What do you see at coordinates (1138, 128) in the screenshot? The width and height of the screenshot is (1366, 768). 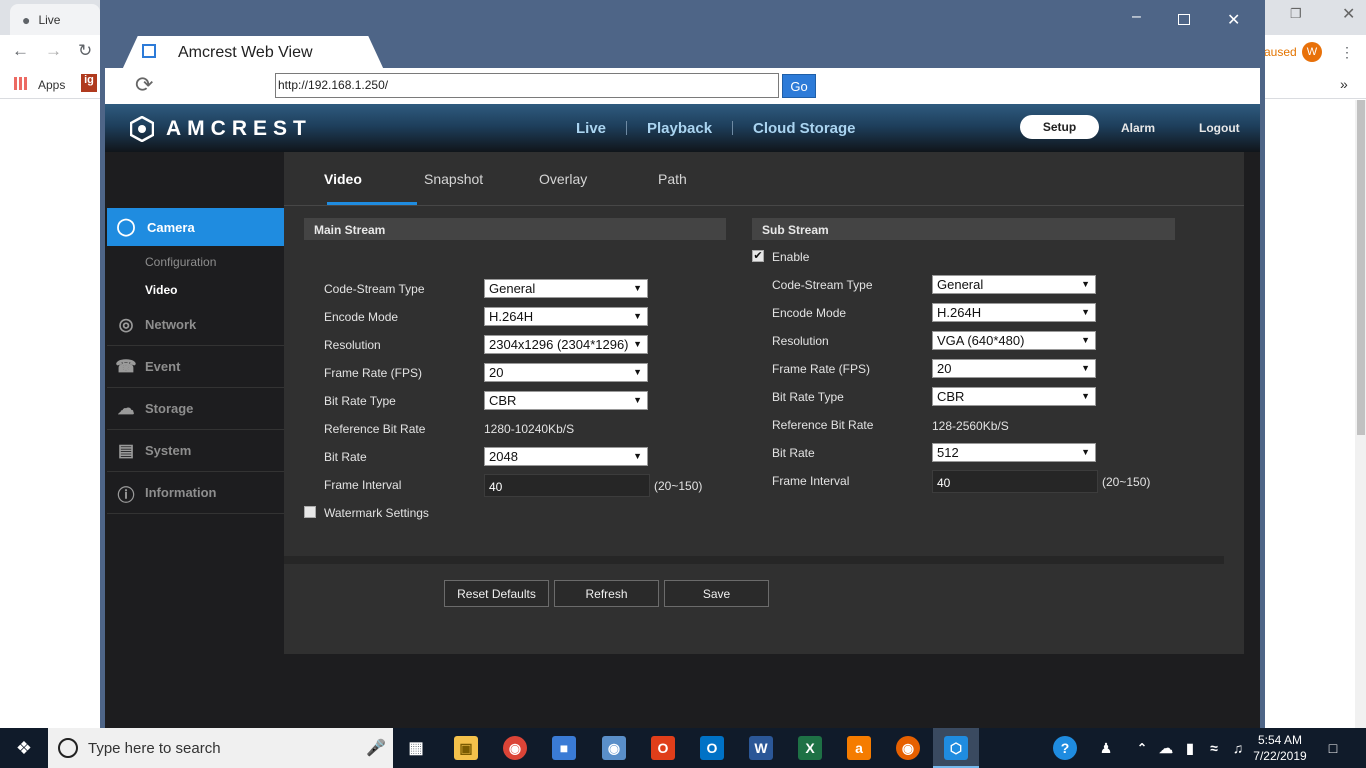 I see `alarm-link: Alarm` at bounding box center [1138, 128].